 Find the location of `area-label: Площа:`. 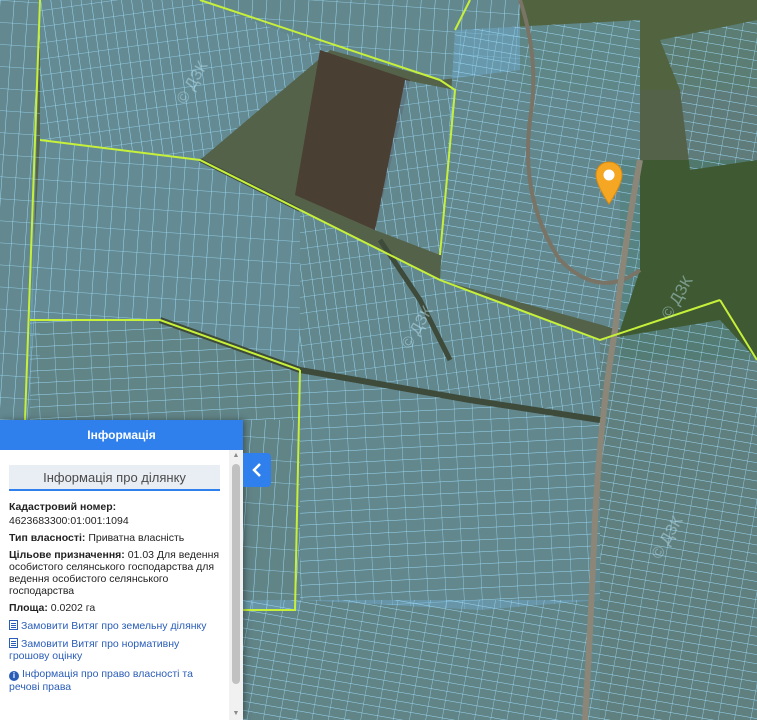

area-label: Площа: is located at coordinates (28, 608).